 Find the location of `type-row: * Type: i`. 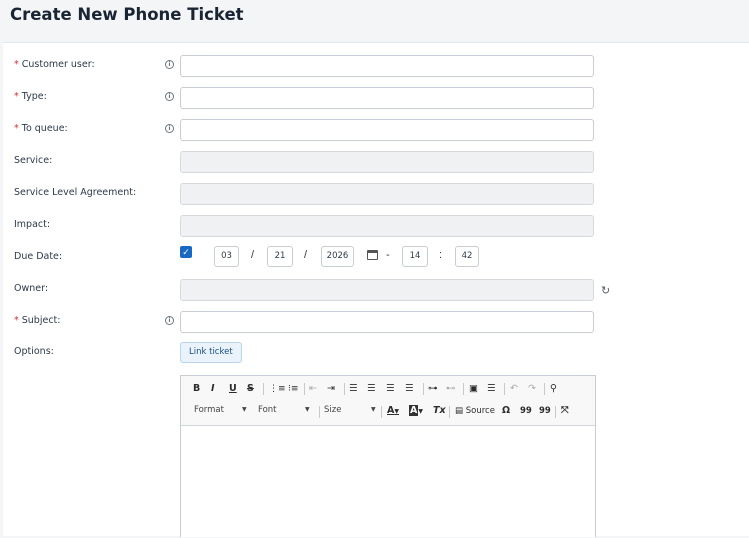

type-row: * Type: i is located at coordinates (376, 98).